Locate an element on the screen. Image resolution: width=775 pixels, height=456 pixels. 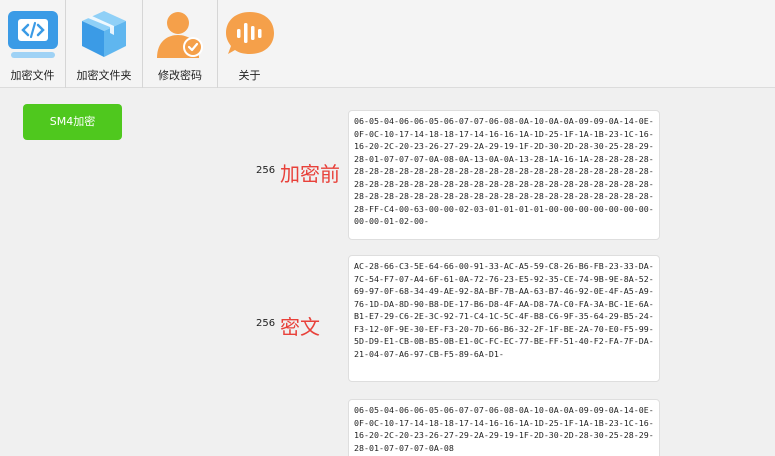
plaintext-byte-count: 256 is located at coordinates (266, 170).